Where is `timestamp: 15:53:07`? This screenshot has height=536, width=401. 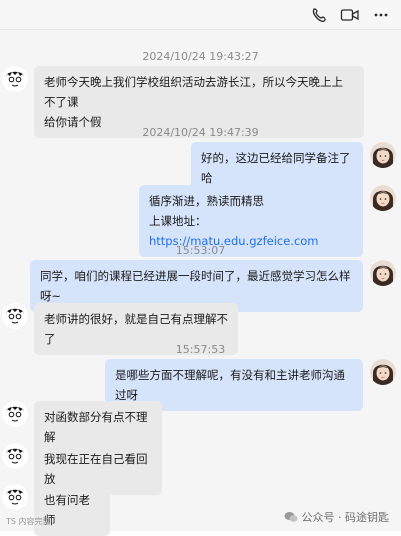
timestamp: 15:53:07 is located at coordinates (200, 250).